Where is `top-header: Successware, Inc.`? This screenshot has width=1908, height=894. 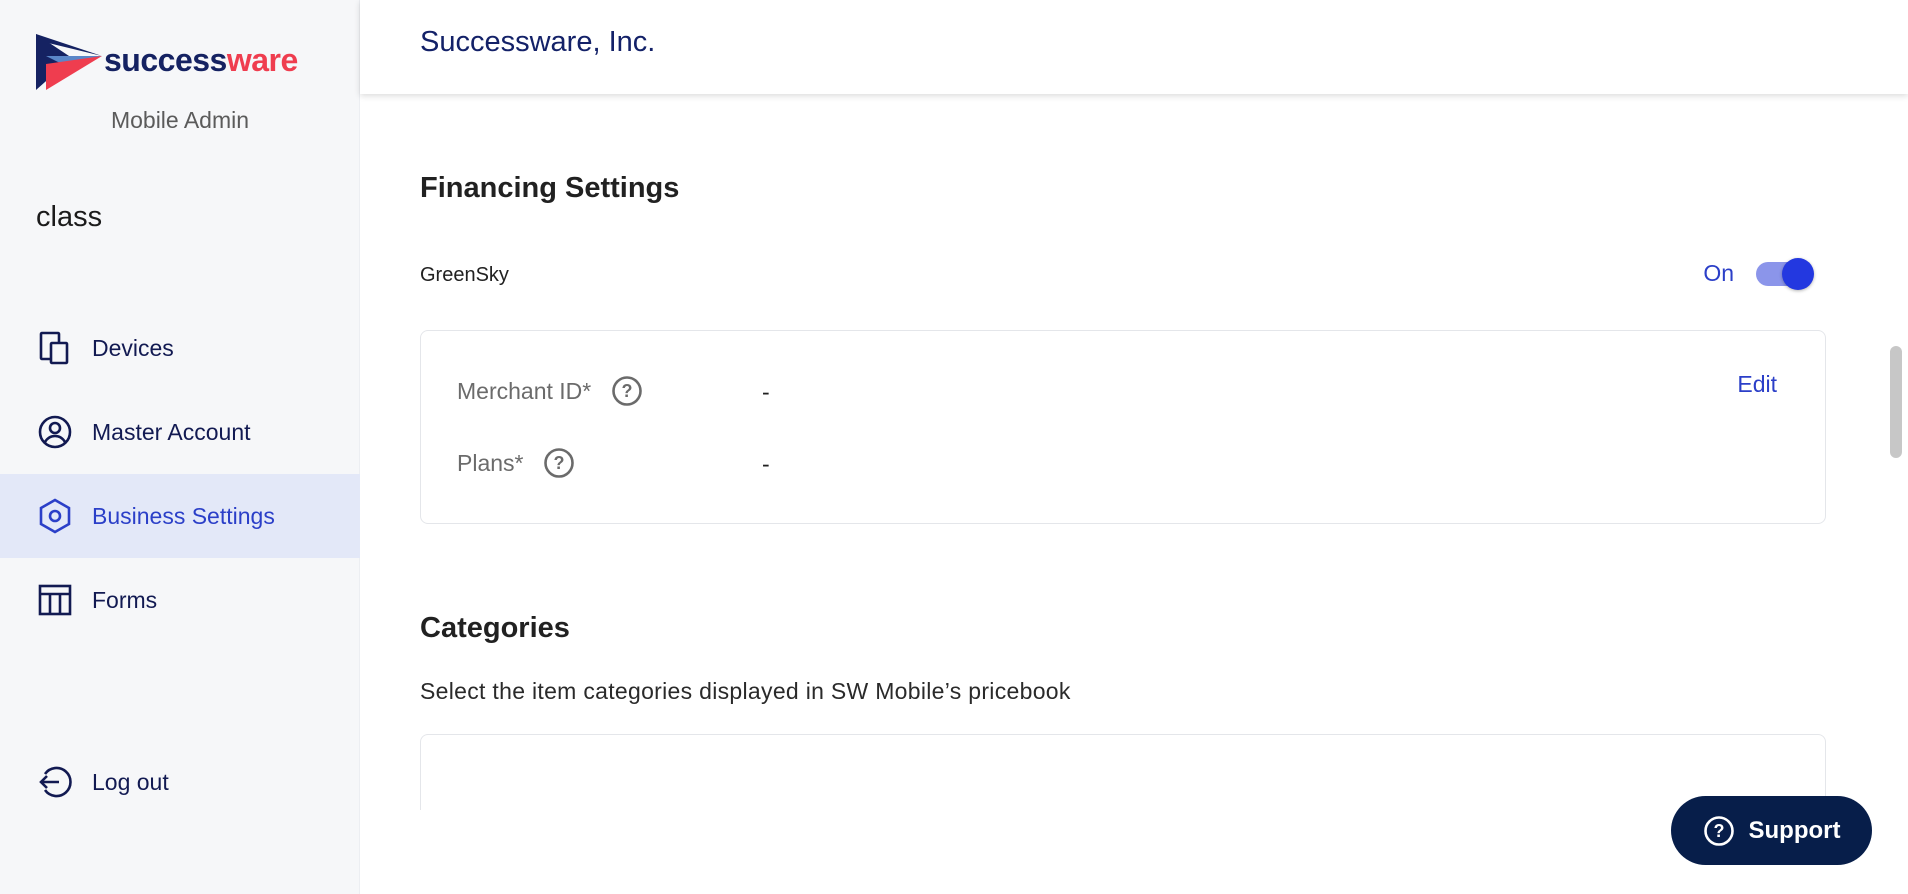
top-header: Successware, Inc. is located at coordinates (1134, 47).